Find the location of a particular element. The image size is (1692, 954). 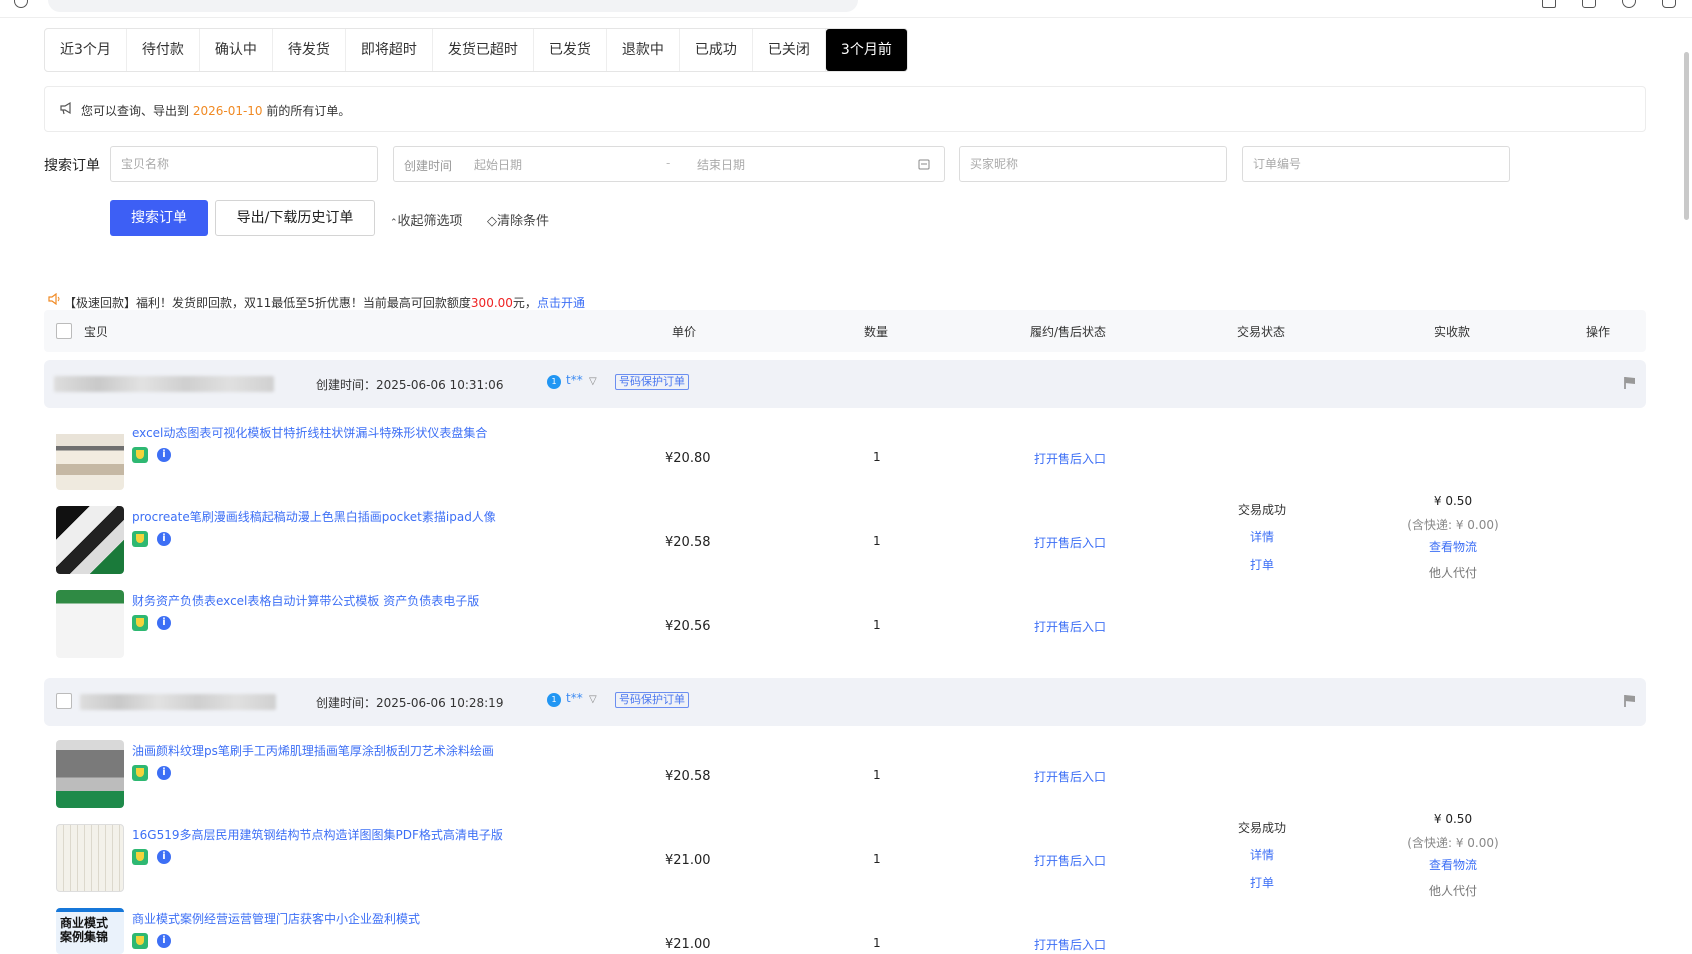

tab-about-to-timeout: 即将超时 is located at coordinates (389, 50).